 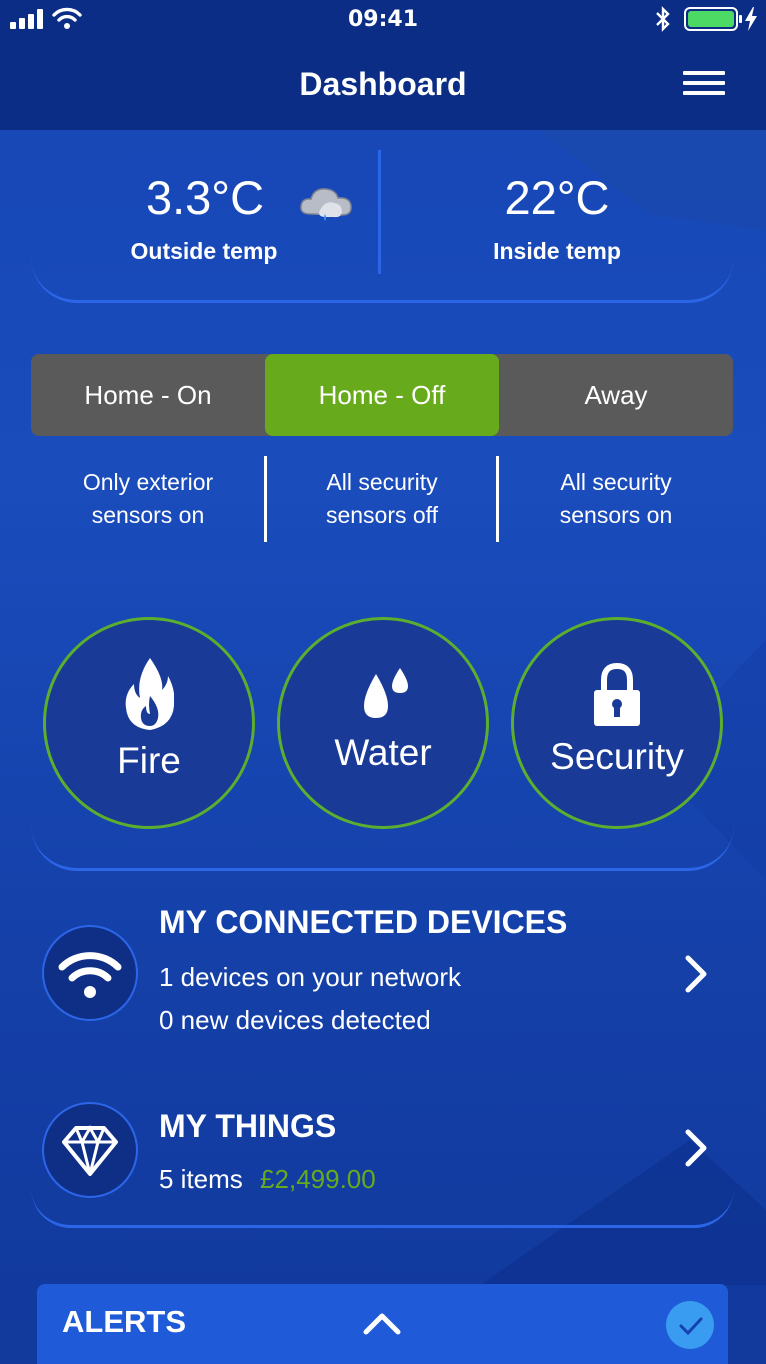 I want to click on mode-home-off-description: All security sensors off, so click(x=382, y=498).